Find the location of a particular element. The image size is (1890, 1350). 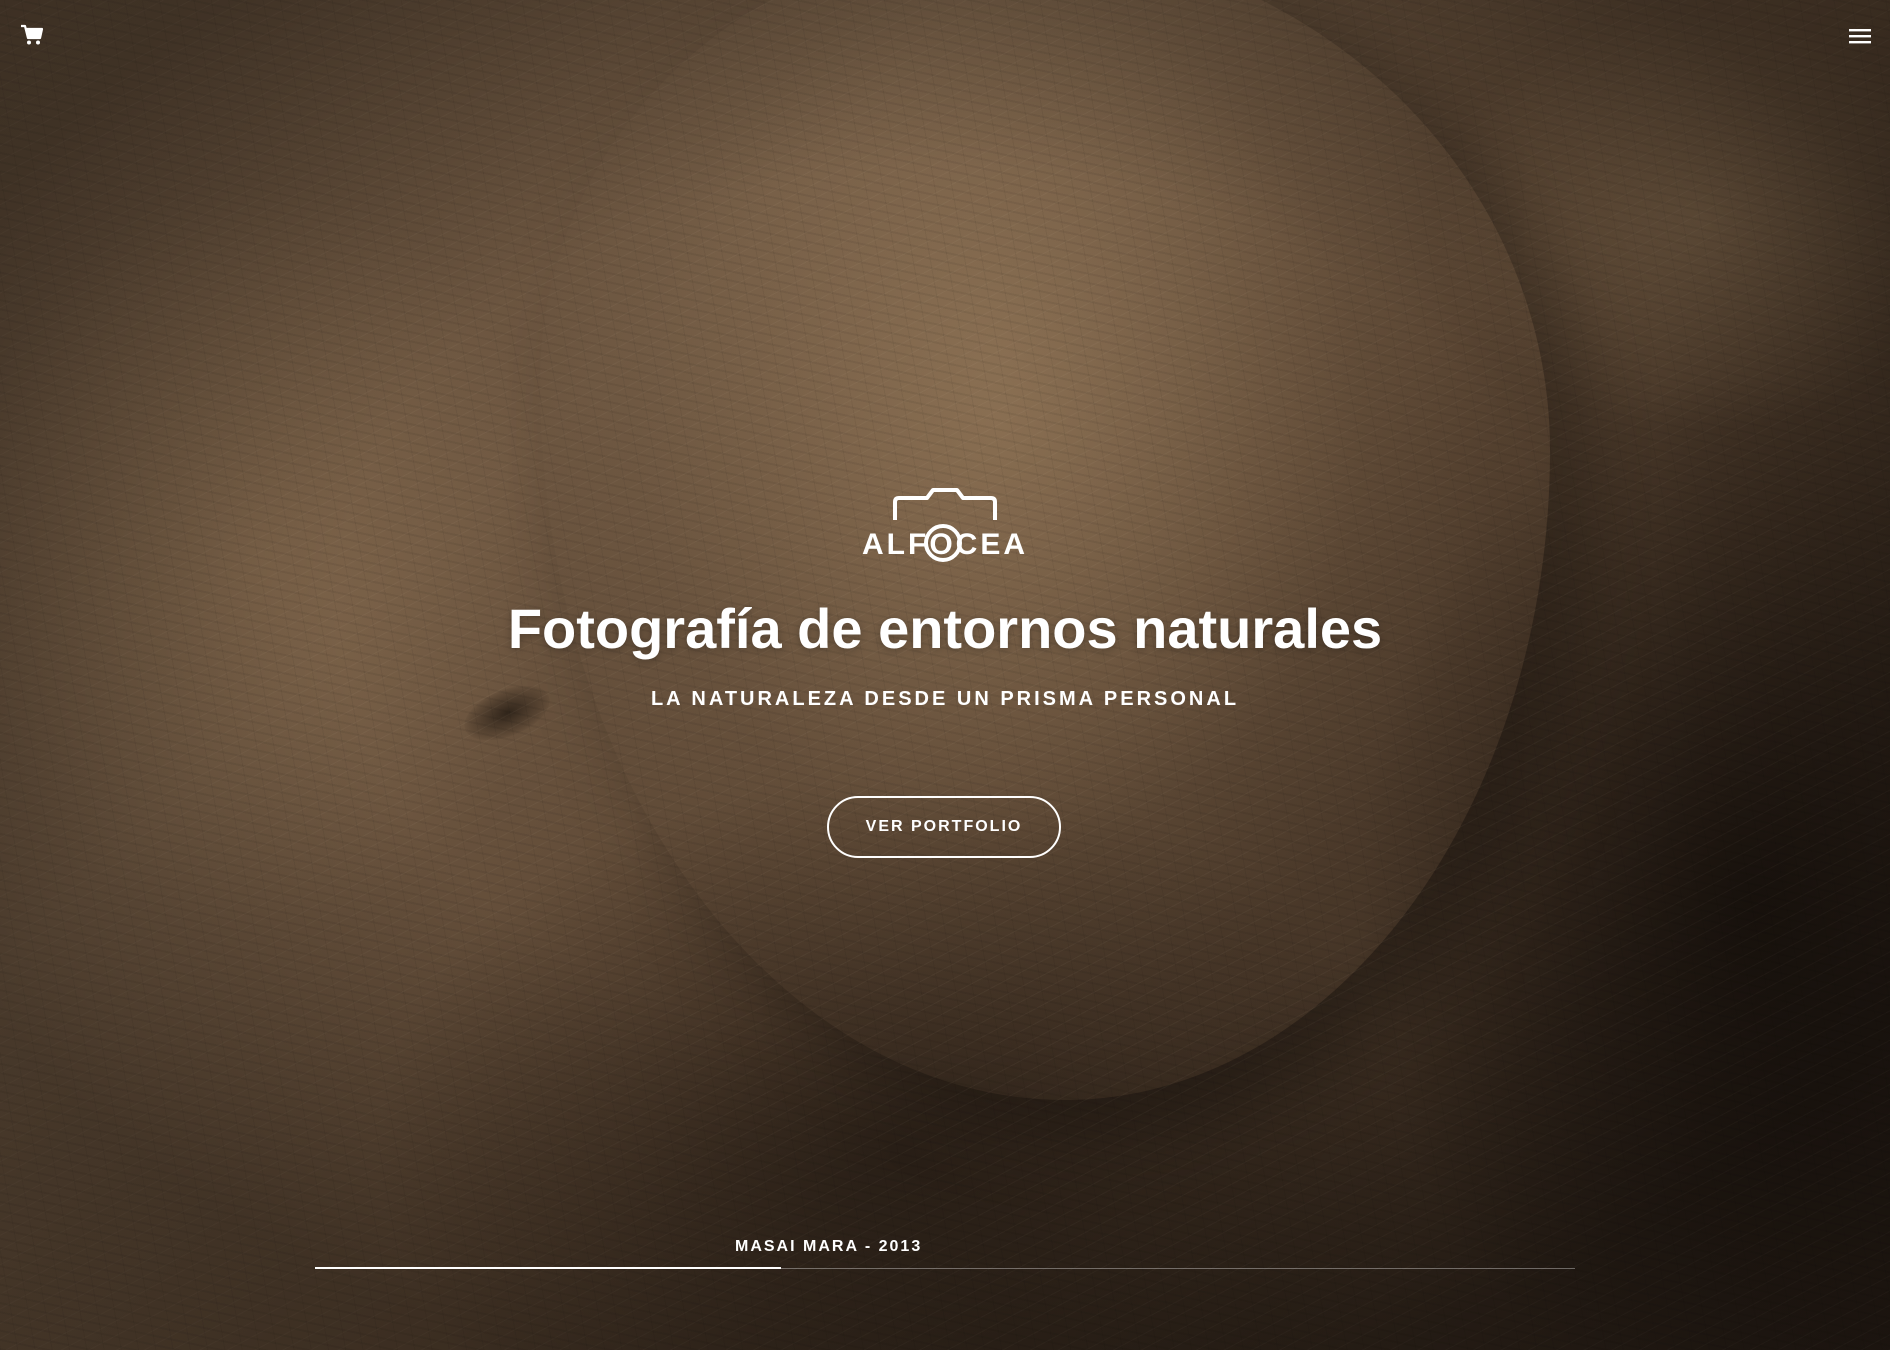

slider-progress-fill is located at coordinates (548, 1268).